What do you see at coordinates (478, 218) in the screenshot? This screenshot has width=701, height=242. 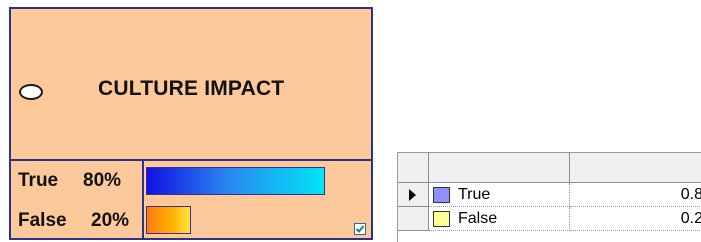 I see `state-name-false: False` at bounding box center [478, 218].